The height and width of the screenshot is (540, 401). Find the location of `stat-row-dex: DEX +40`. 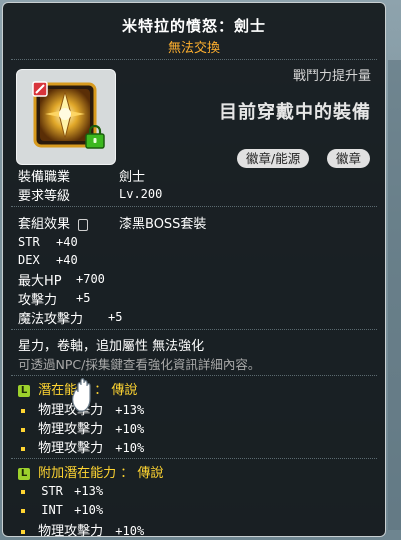

stat-row-dex: DEX +40 is located at coordinates (48, 260).